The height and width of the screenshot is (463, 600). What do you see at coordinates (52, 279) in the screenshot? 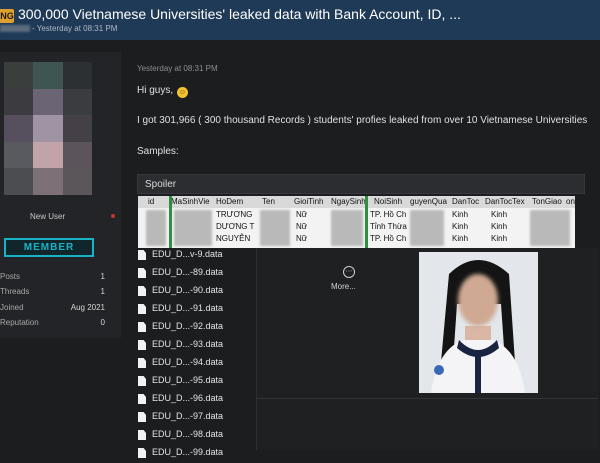
I see `stat-posts: Posts 1` at bounding box center [52, 279].